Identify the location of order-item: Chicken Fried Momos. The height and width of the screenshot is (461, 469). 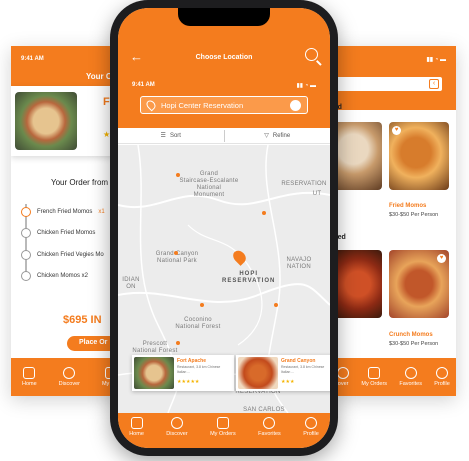
(58, 233).